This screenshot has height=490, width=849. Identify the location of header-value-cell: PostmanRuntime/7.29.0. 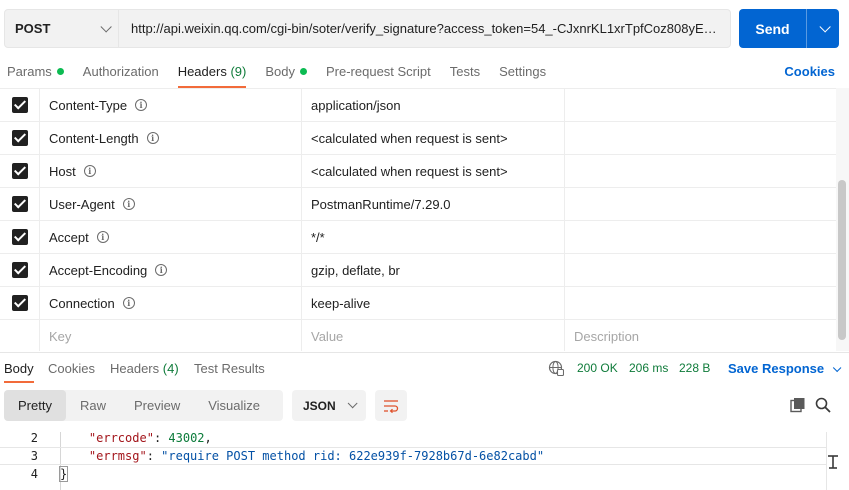
(433, 204).